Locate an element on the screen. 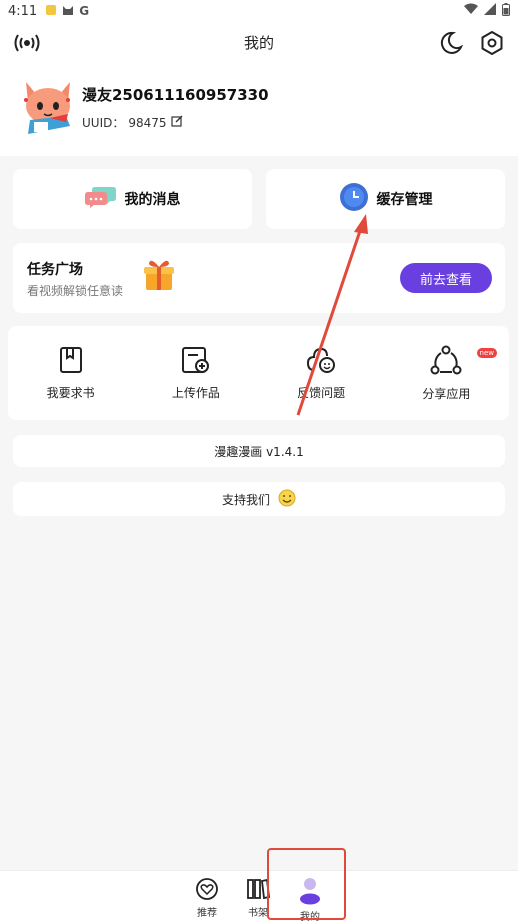  uuid-value: 98475 is located at coordinates (147, 122).